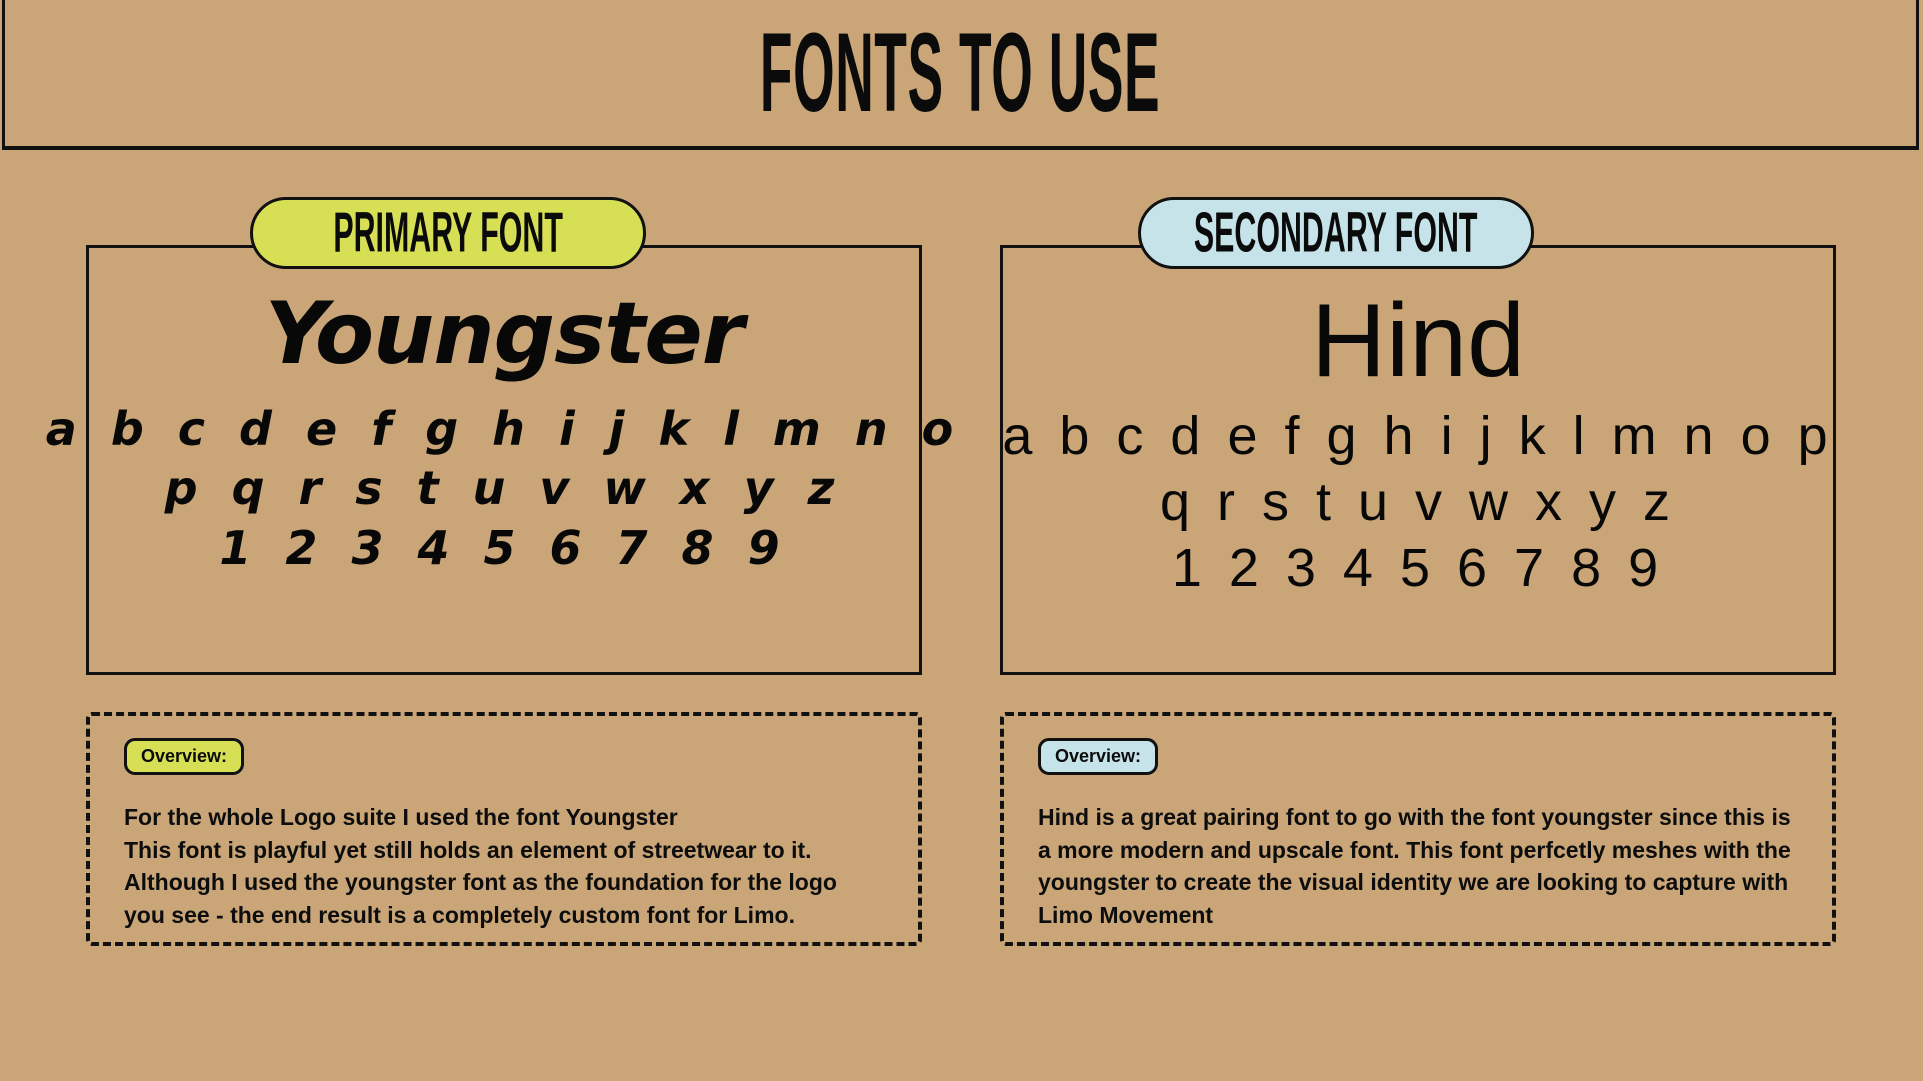 The height and width of the screenshot is (1081, 1923). What do you see at coordinates (1418, 502) in the screenshot?
I see `secondary-alphabet-row-2: q r s t u v w x y z` at bounding box center [1418, 502].